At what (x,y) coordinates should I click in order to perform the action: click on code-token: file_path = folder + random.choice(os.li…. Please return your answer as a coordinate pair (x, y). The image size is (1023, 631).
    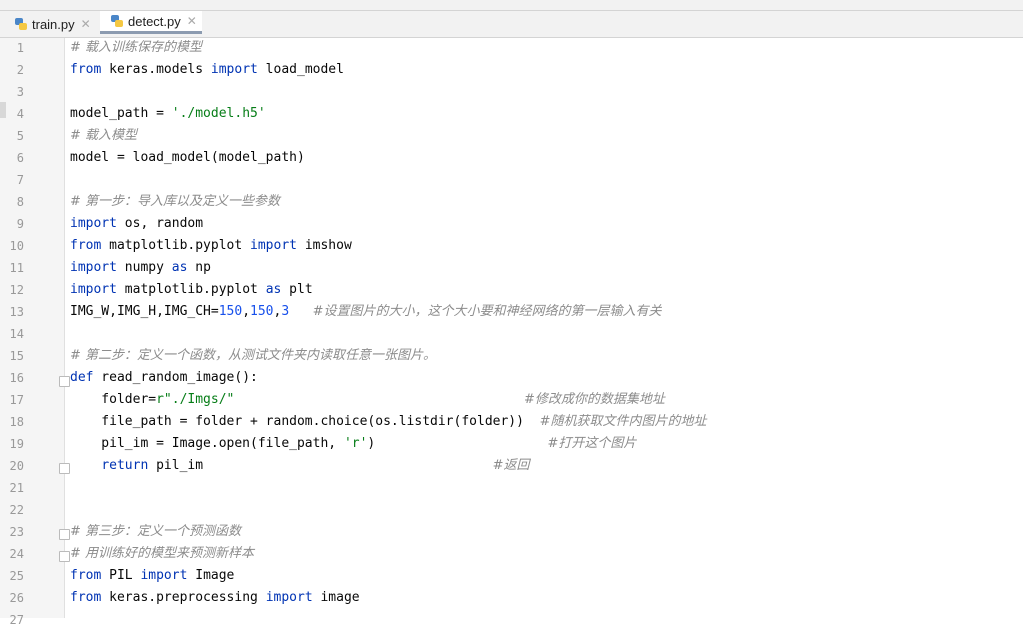
    Looking at the image, I should click on (305, 421).